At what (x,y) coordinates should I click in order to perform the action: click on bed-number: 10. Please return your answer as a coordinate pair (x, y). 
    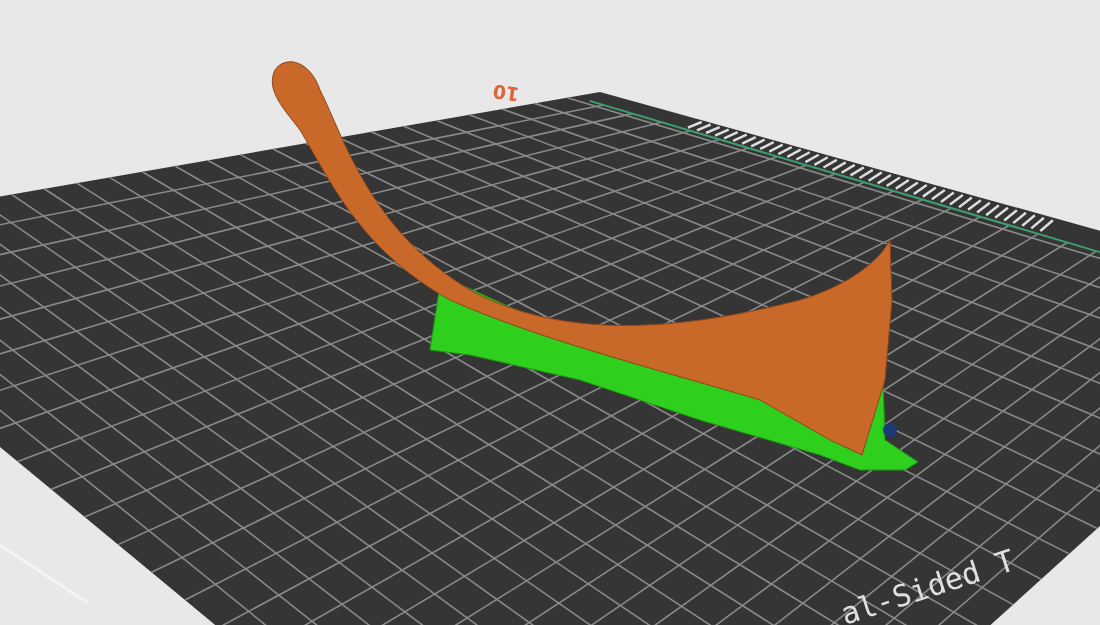
    Looking at the image, I should click on (506, 93).